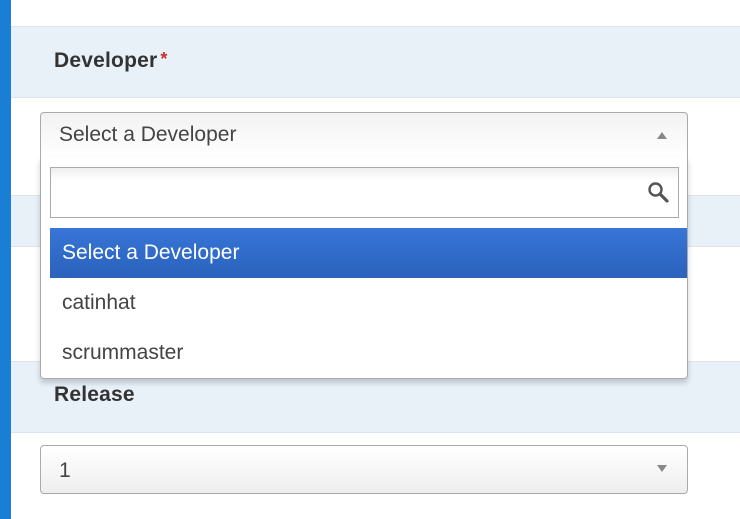 The height and width of the screenshot is (519, 740). What do you see at coordinates (164, 59) in the screenshot?
I see `required-marker: *` at bounding box center [164, 59].